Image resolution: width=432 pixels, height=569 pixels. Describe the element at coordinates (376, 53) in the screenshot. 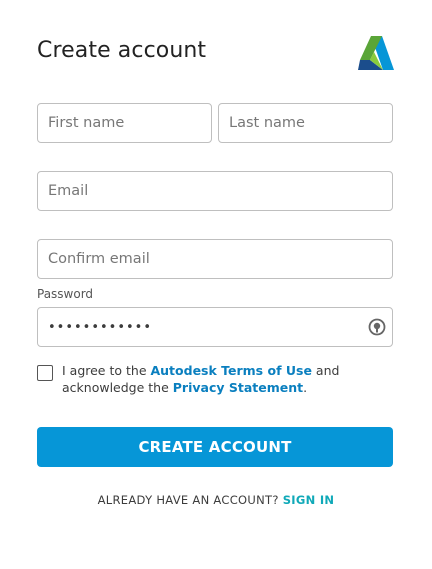

I see `autodesk-logo-icon` at that location.